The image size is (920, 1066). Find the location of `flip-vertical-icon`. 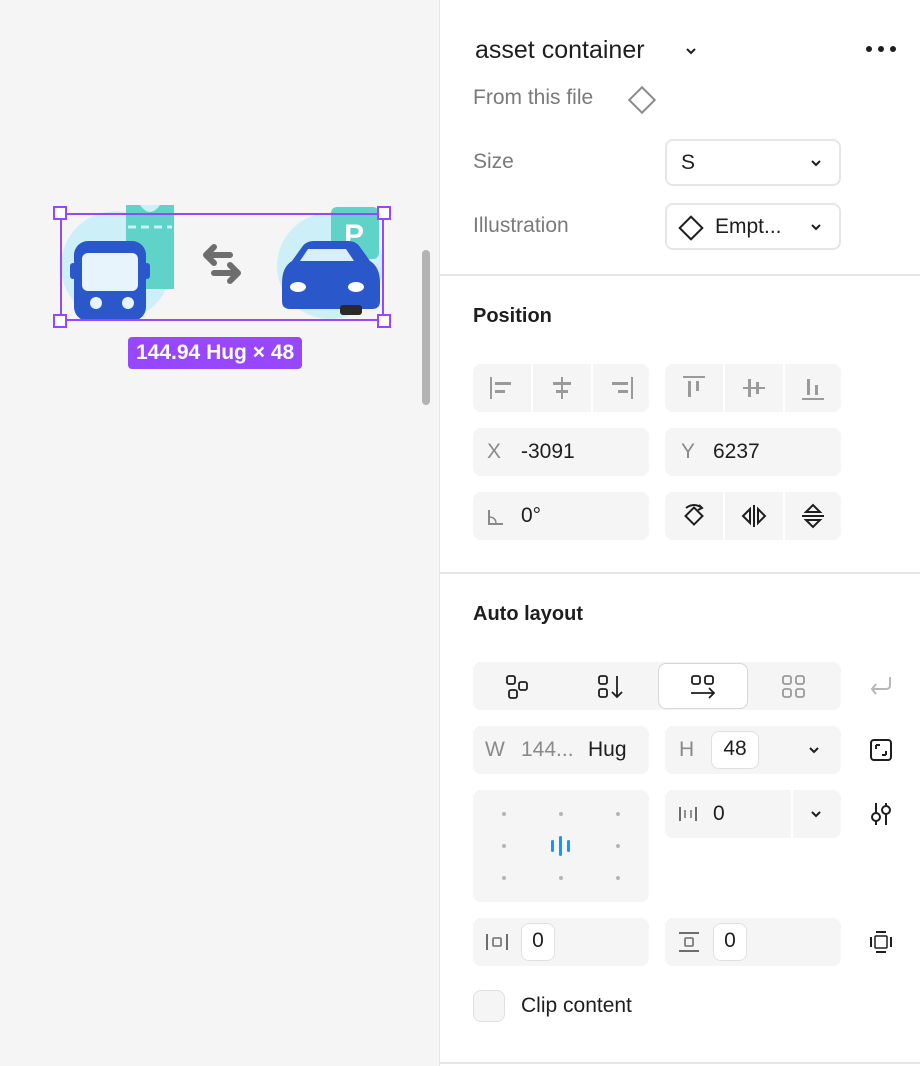

flip-vertical-icon is located at coordinates (813, 516).